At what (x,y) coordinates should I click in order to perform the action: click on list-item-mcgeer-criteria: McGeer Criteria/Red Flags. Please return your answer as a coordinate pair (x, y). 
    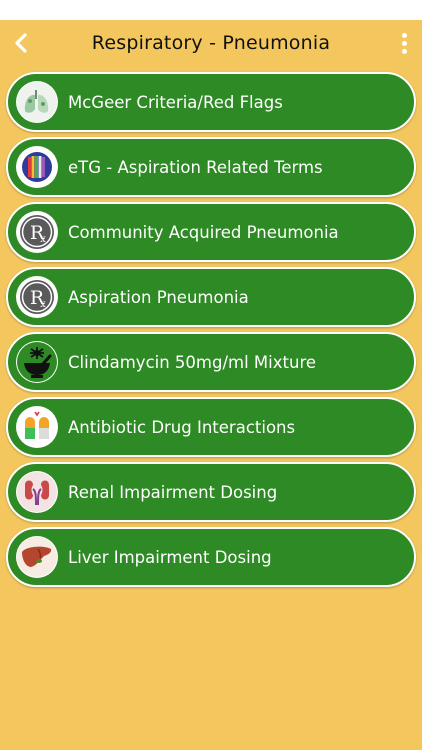
    Looking at the image, I should click on (211, 102).